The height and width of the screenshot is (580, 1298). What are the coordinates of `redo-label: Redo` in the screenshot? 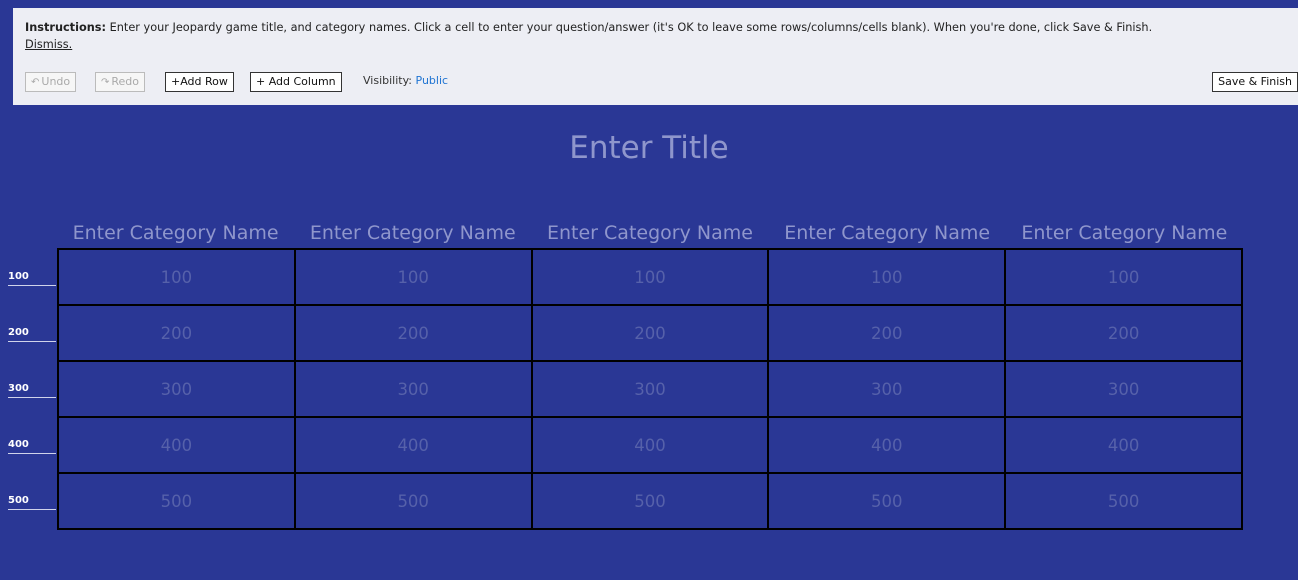 It's located at (125, 81).